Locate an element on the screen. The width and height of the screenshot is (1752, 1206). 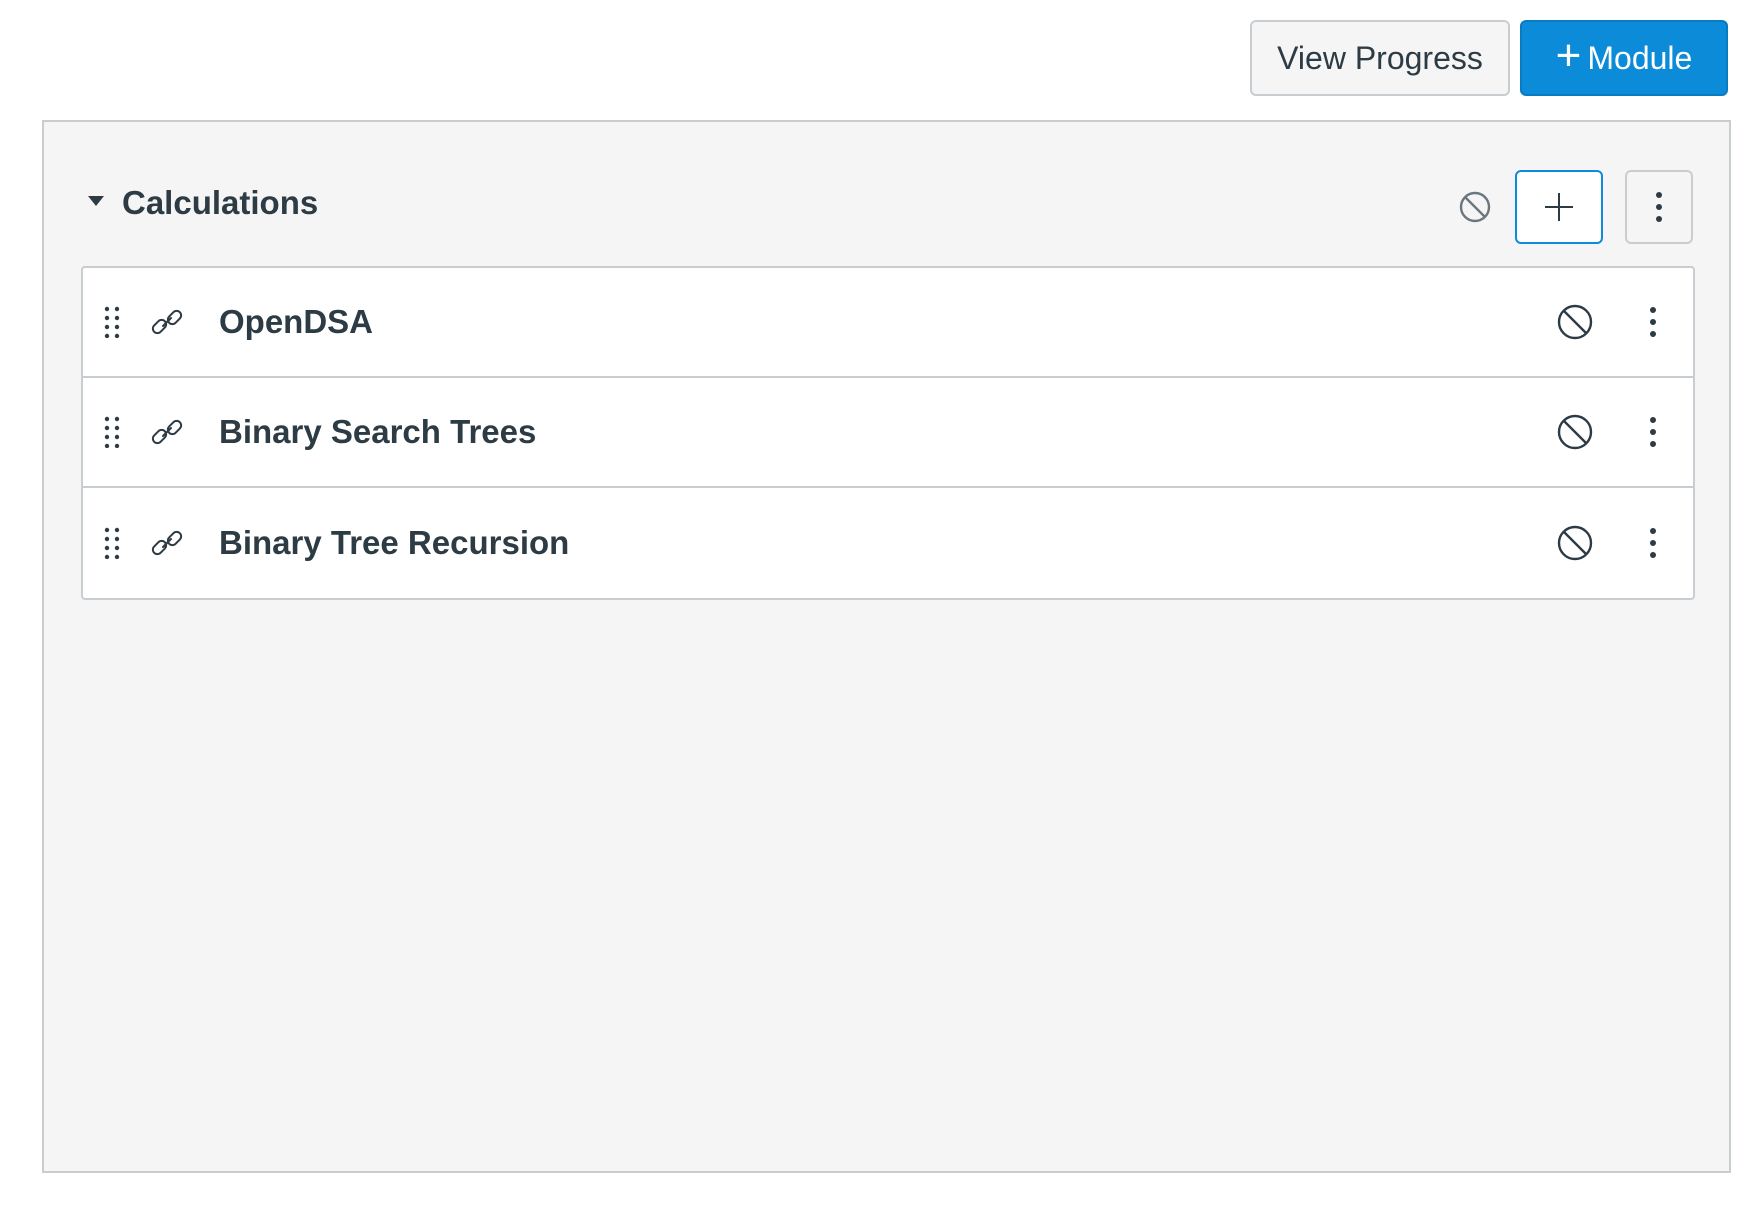
view-progress-button: View Progress is located at coordinates (1380, 58).